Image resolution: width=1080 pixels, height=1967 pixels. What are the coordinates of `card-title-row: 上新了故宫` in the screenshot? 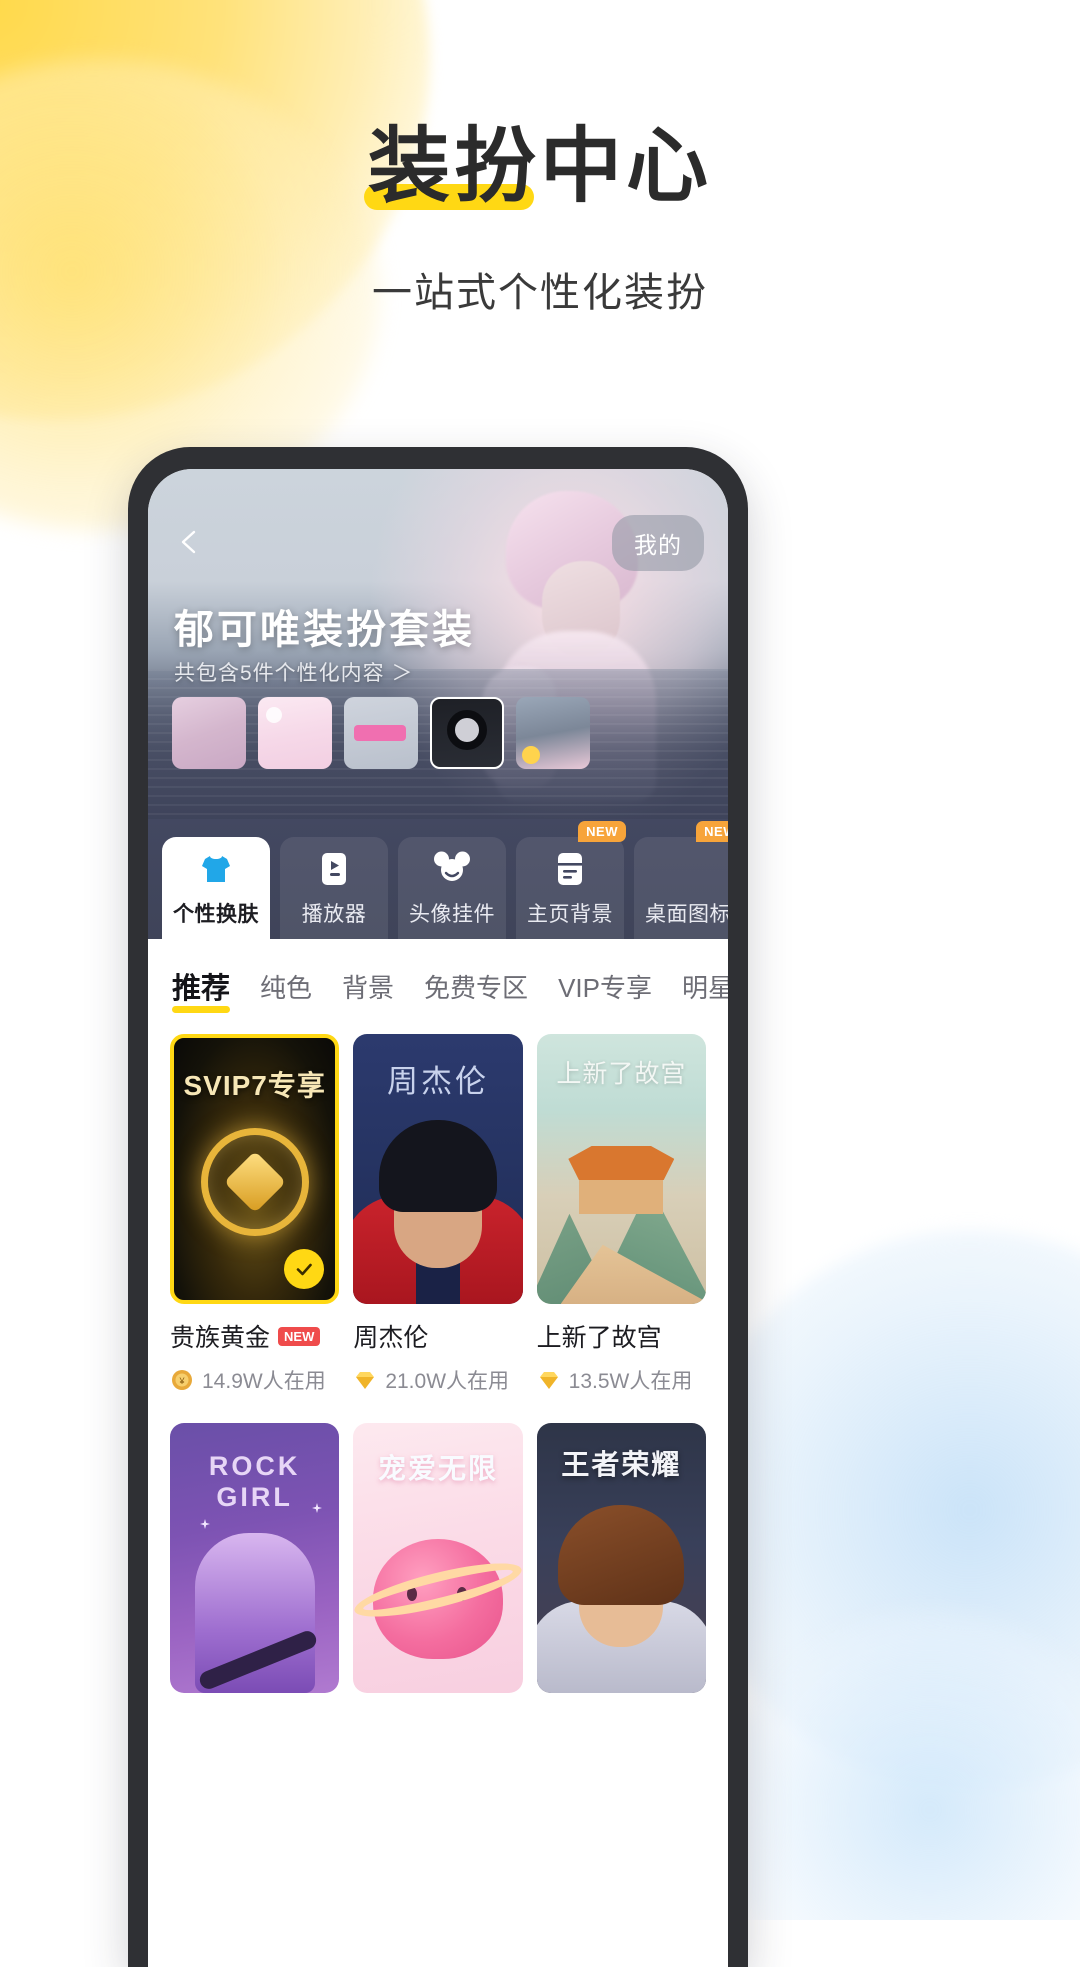 It's located at (621, 1336).